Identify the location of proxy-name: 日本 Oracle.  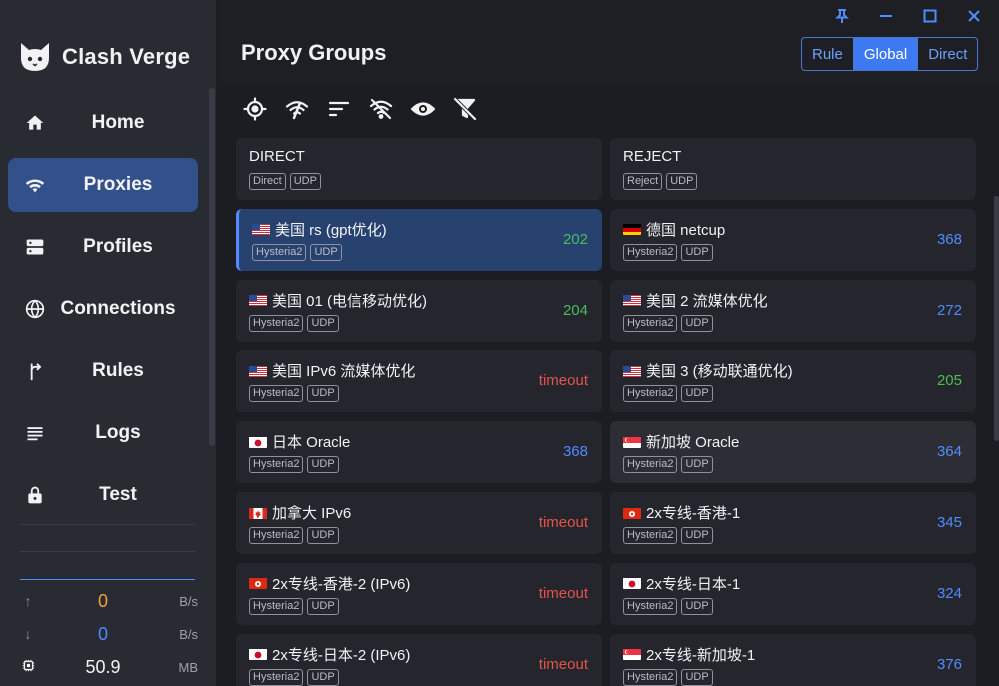
(311, 443).